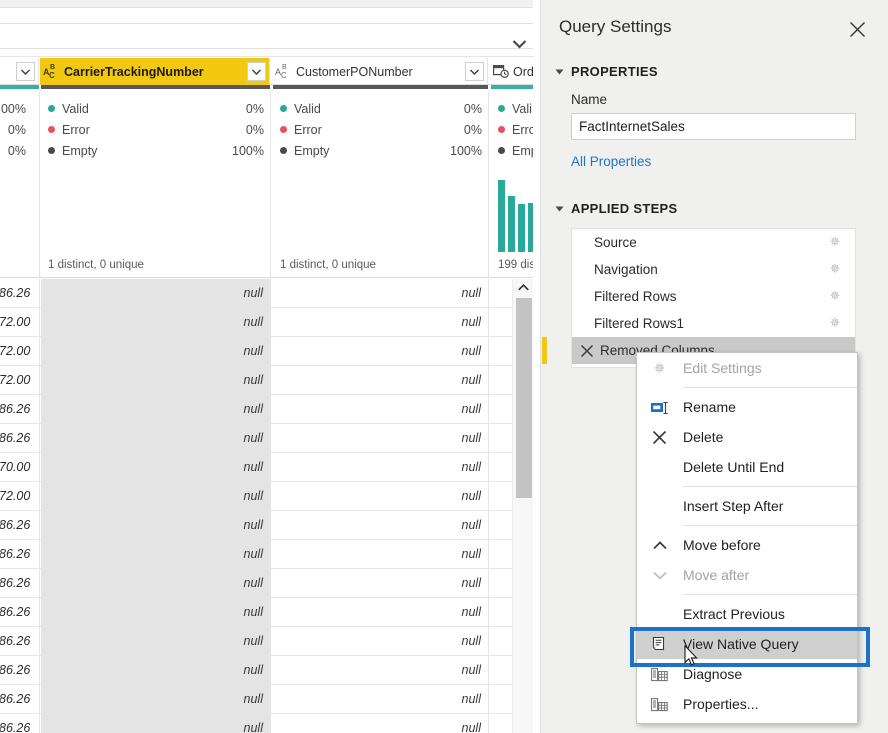 The image size is (888, 733). I want to click on column-header-truncated, so click(19, 71).